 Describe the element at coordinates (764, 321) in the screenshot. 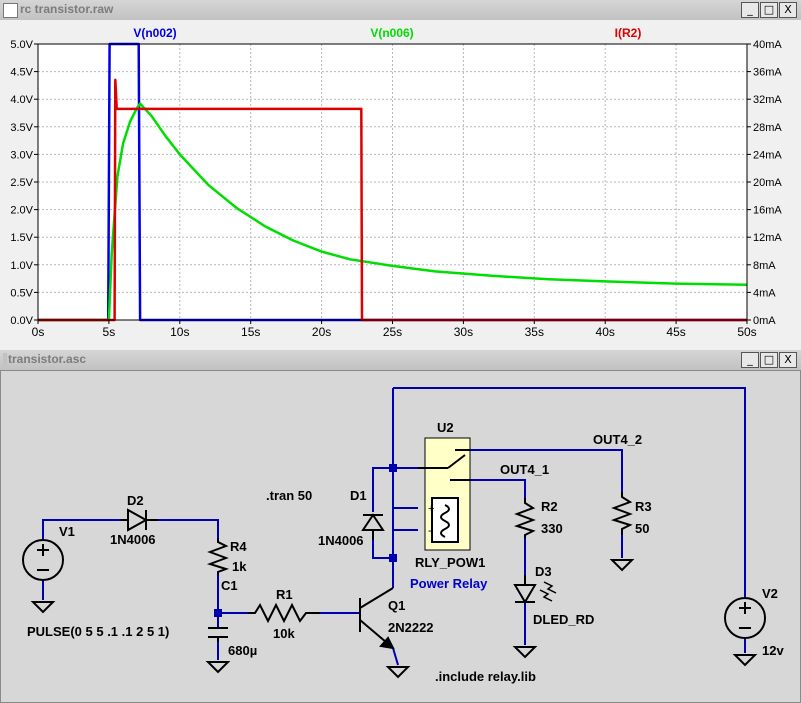

I see `y-right-tick-label: 0mA` at that location.